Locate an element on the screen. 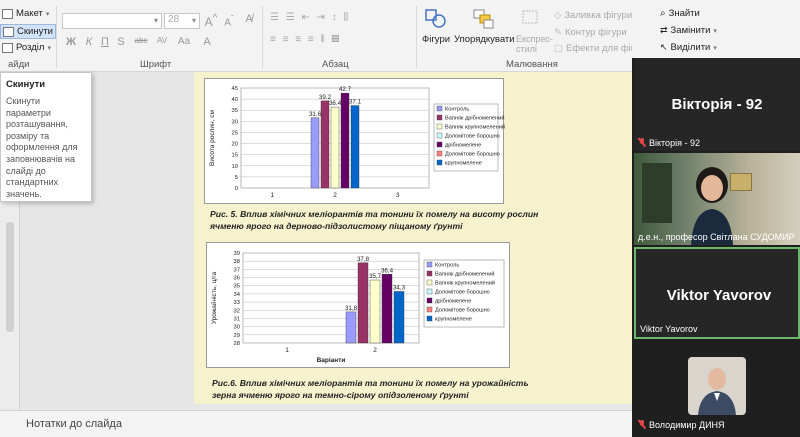 The image size is (800, 437). y-tick-label: 34 is located at coordinates (237, 295).